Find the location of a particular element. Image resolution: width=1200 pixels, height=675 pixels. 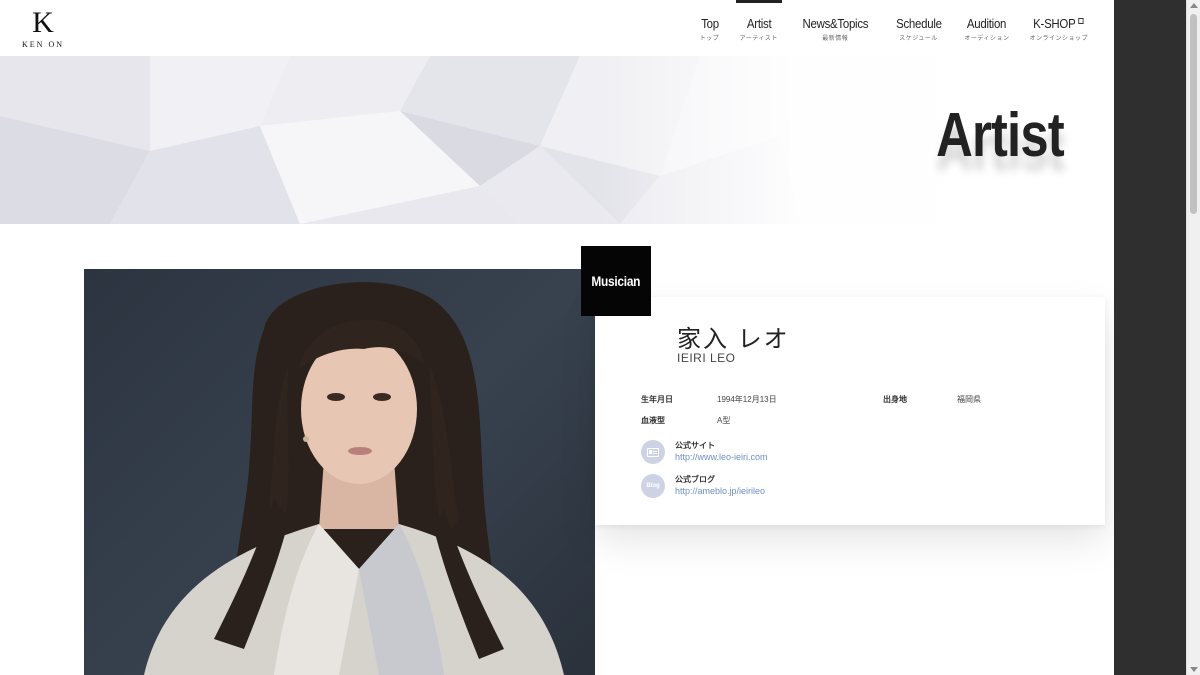

hometown-label: 出身地 is located at coordinates (895, 399).